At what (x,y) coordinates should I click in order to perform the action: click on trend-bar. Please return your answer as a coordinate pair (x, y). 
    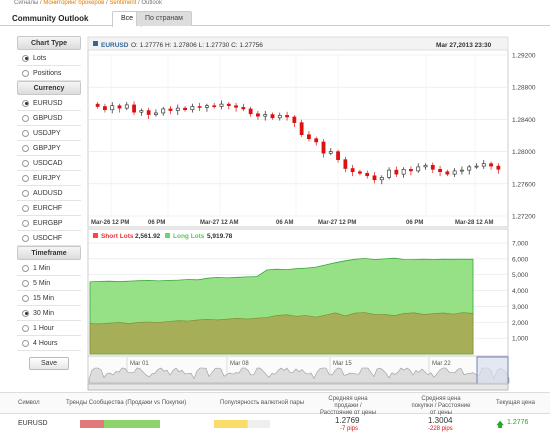
    Looking at the image, I should click on (120, 424).